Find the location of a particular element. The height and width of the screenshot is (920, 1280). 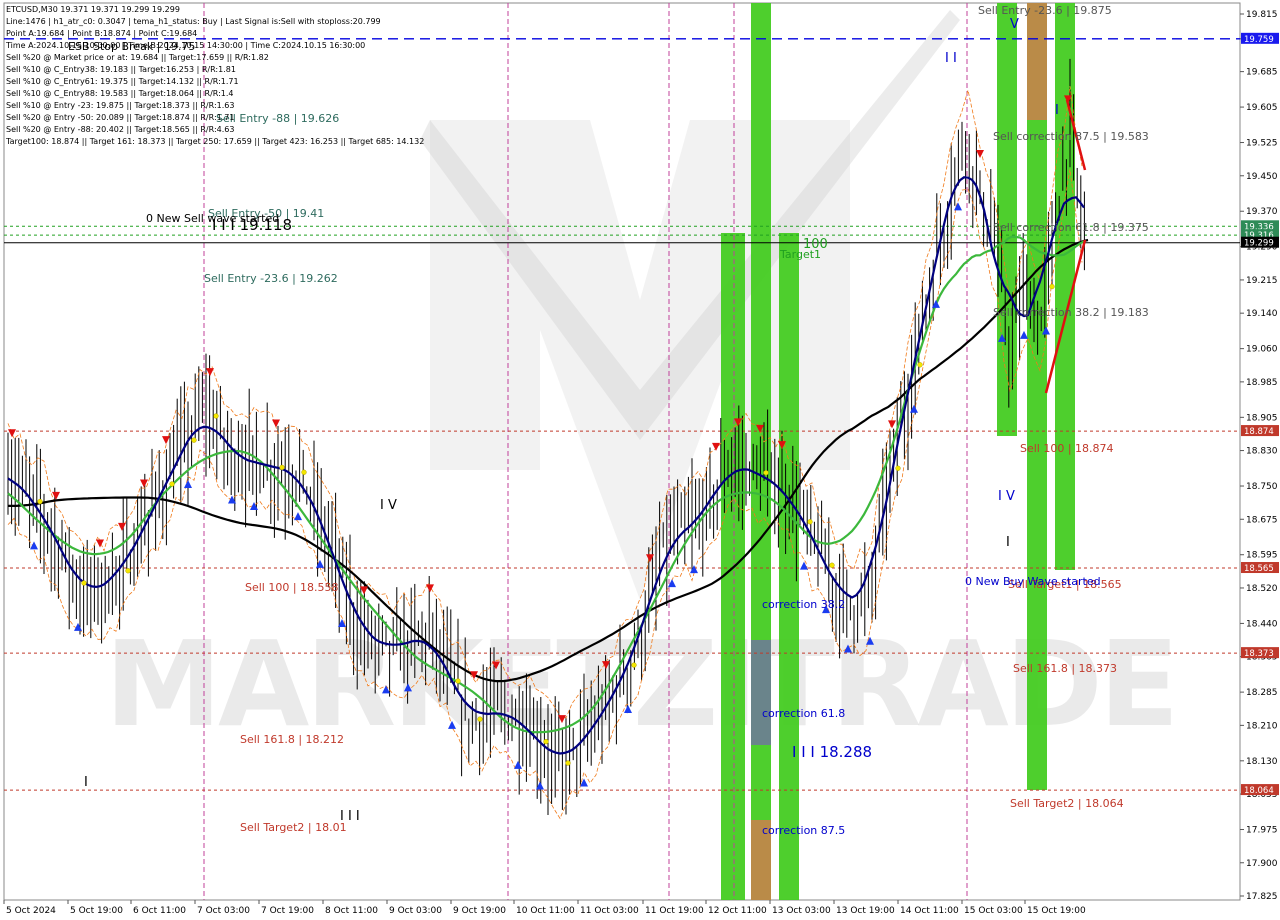

chart-annotation: Sell correction 61.8 | 19.375 is located at coordinates (1071, 227).